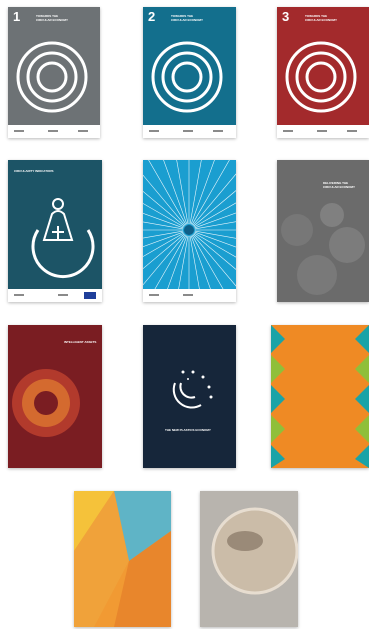  I want to click on report-cover-towards-circular-economy-1: 1 TOWARDS THE CIRCULAR ECONOMY, so click(54, 72).